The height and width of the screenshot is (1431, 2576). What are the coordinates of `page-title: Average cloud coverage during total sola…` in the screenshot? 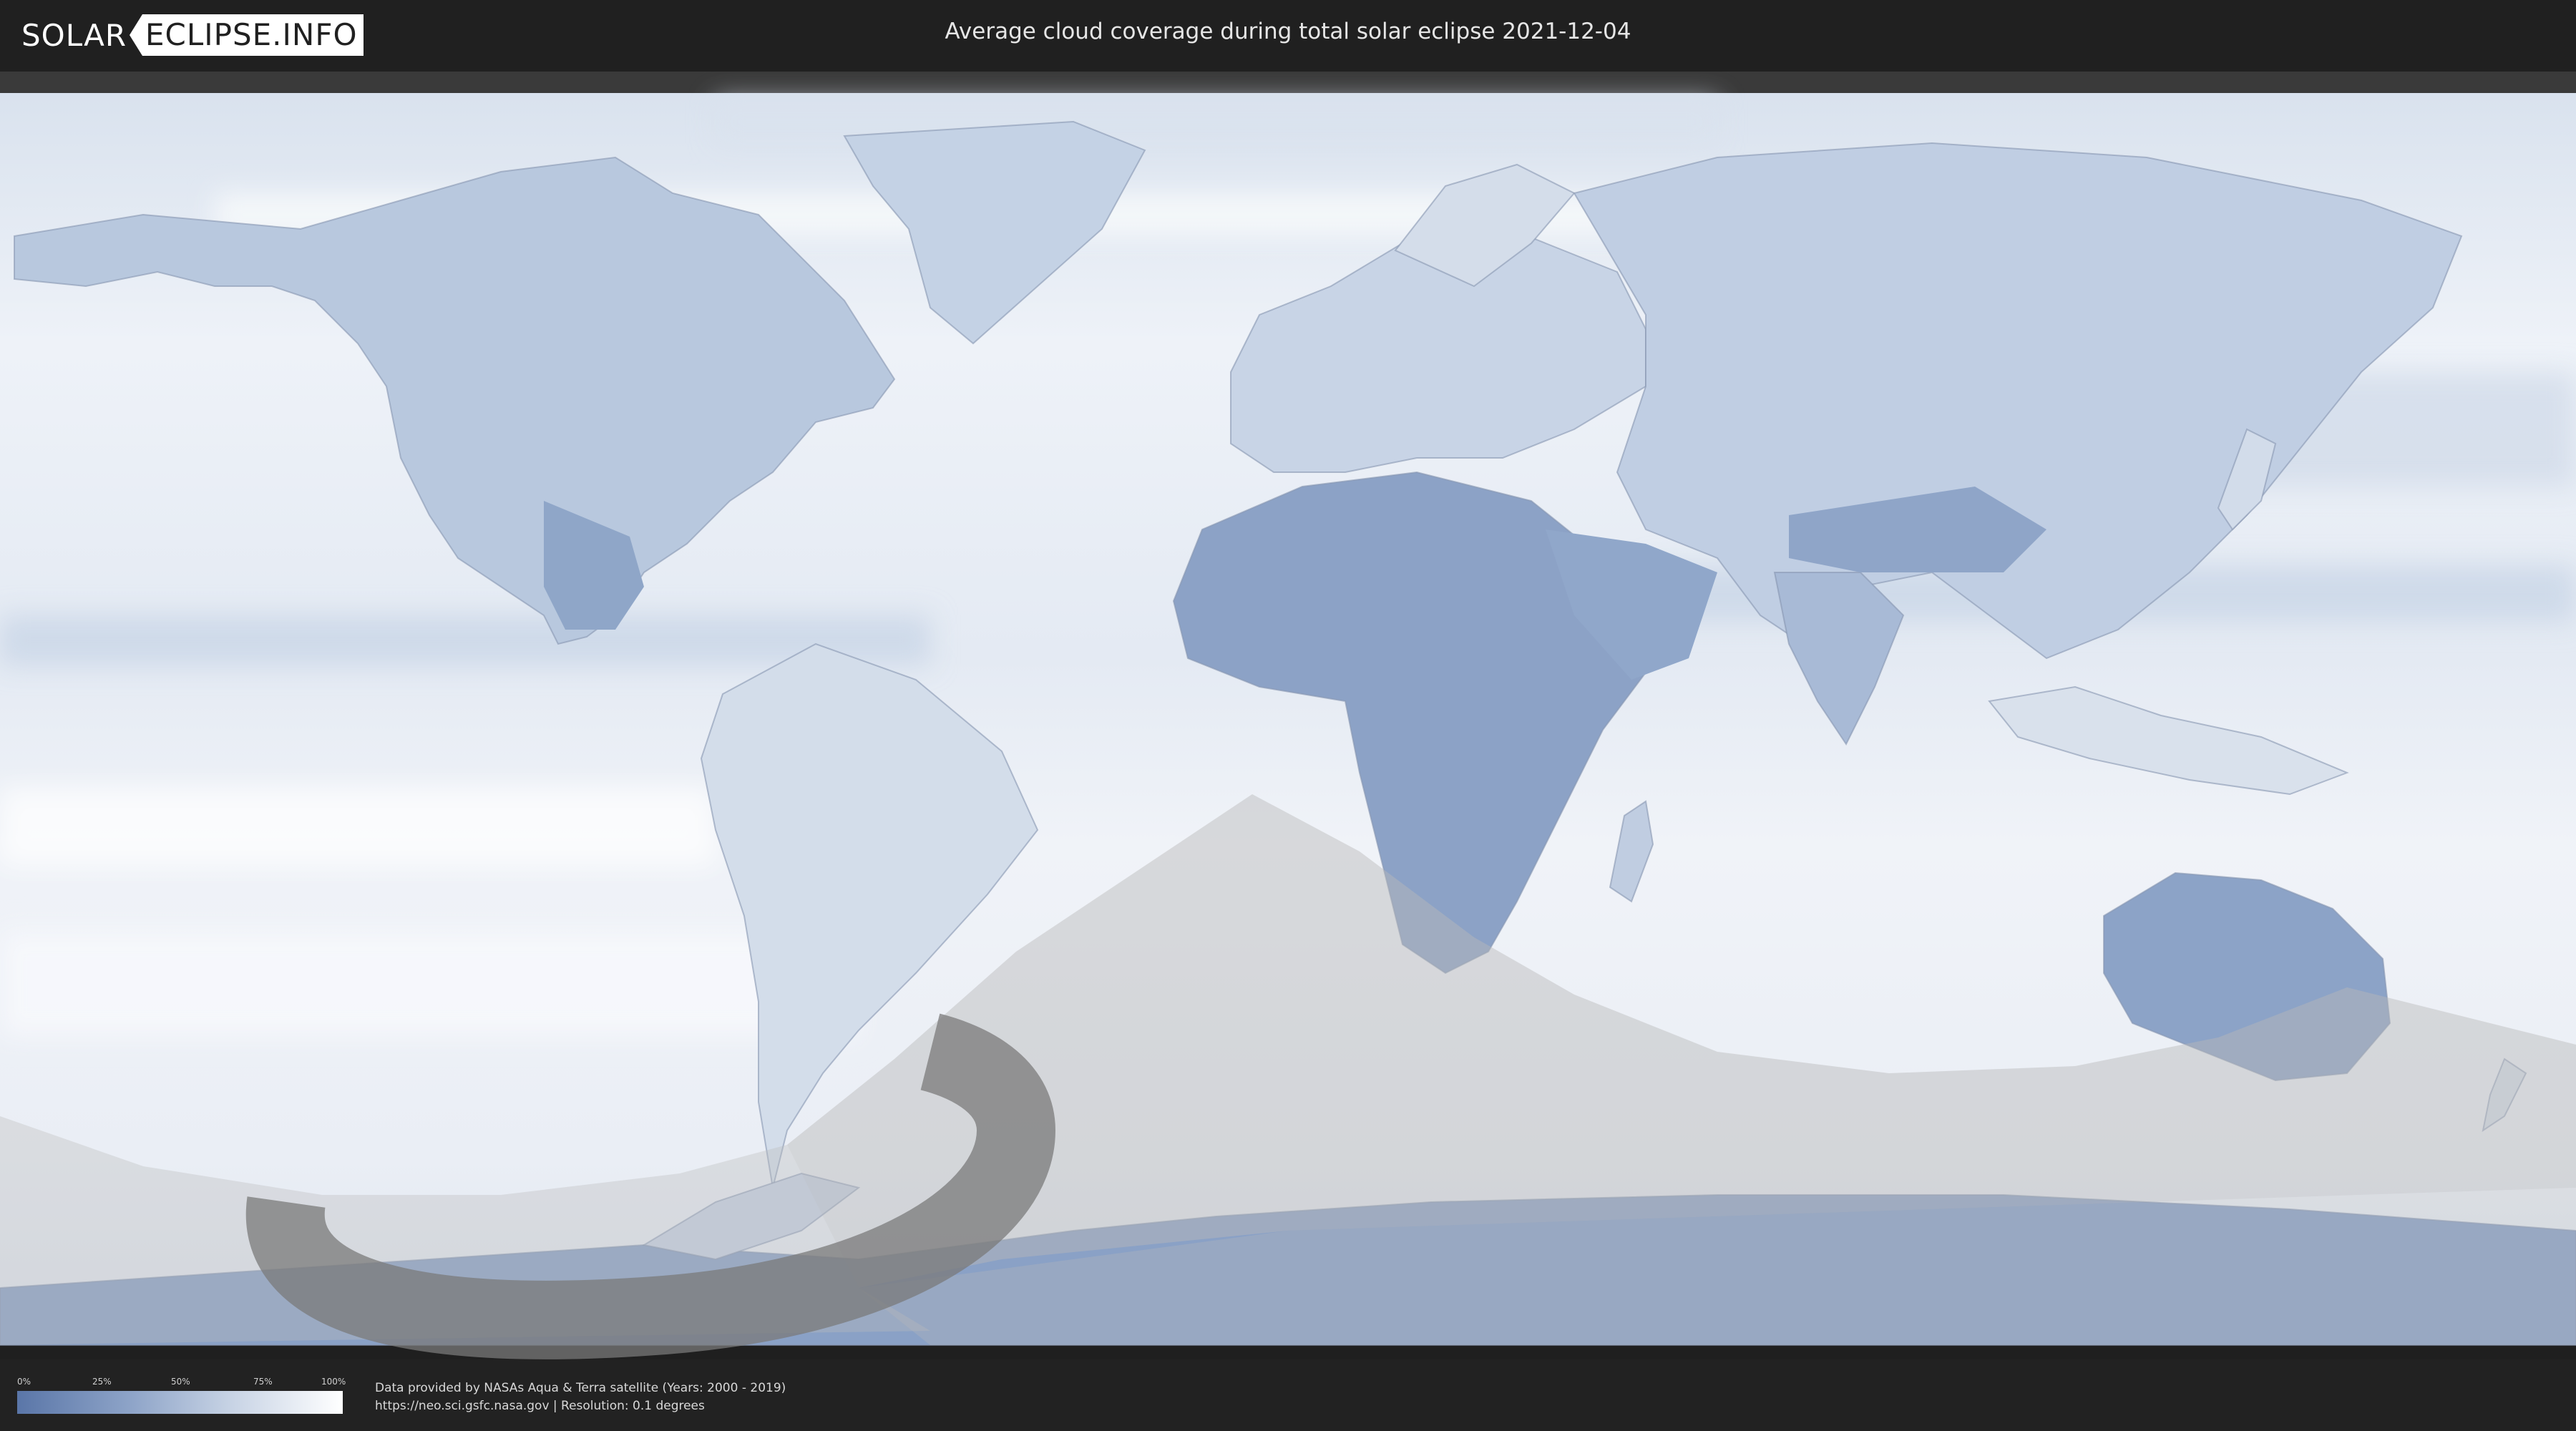 It's located at (1288, 31).